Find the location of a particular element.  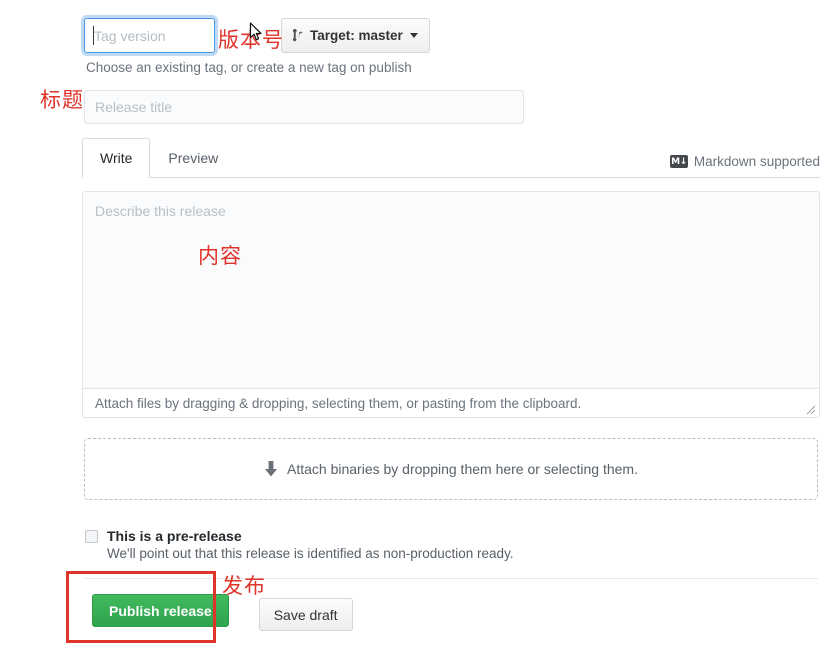

annotation-title: 标题 is located at coordinates (62, 100).